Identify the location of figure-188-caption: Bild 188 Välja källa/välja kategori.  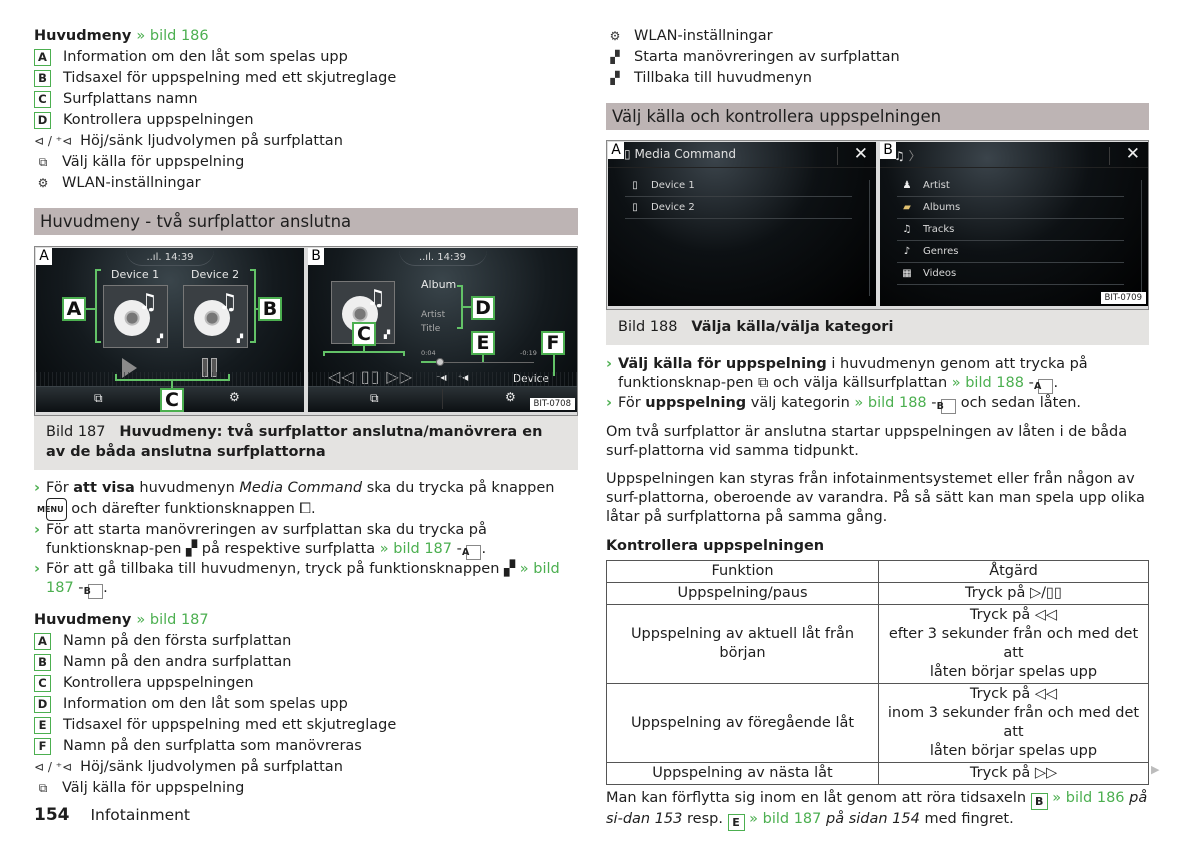
(877, 327).